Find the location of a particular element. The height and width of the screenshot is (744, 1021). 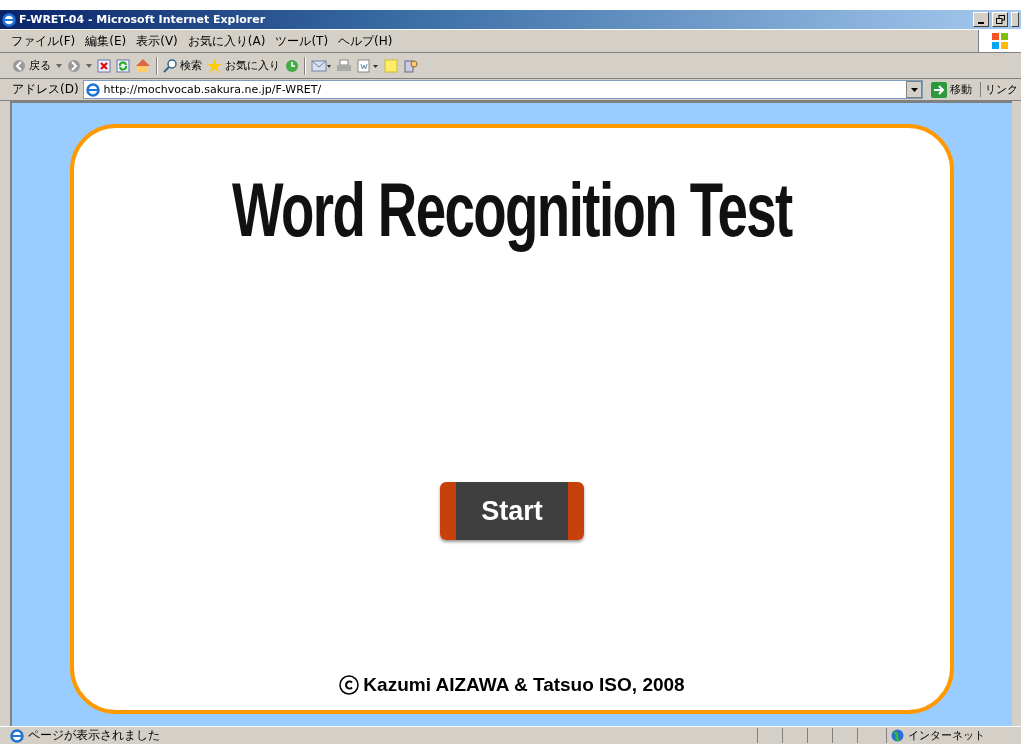

start-button: Start is located at coordinates (512, 511).